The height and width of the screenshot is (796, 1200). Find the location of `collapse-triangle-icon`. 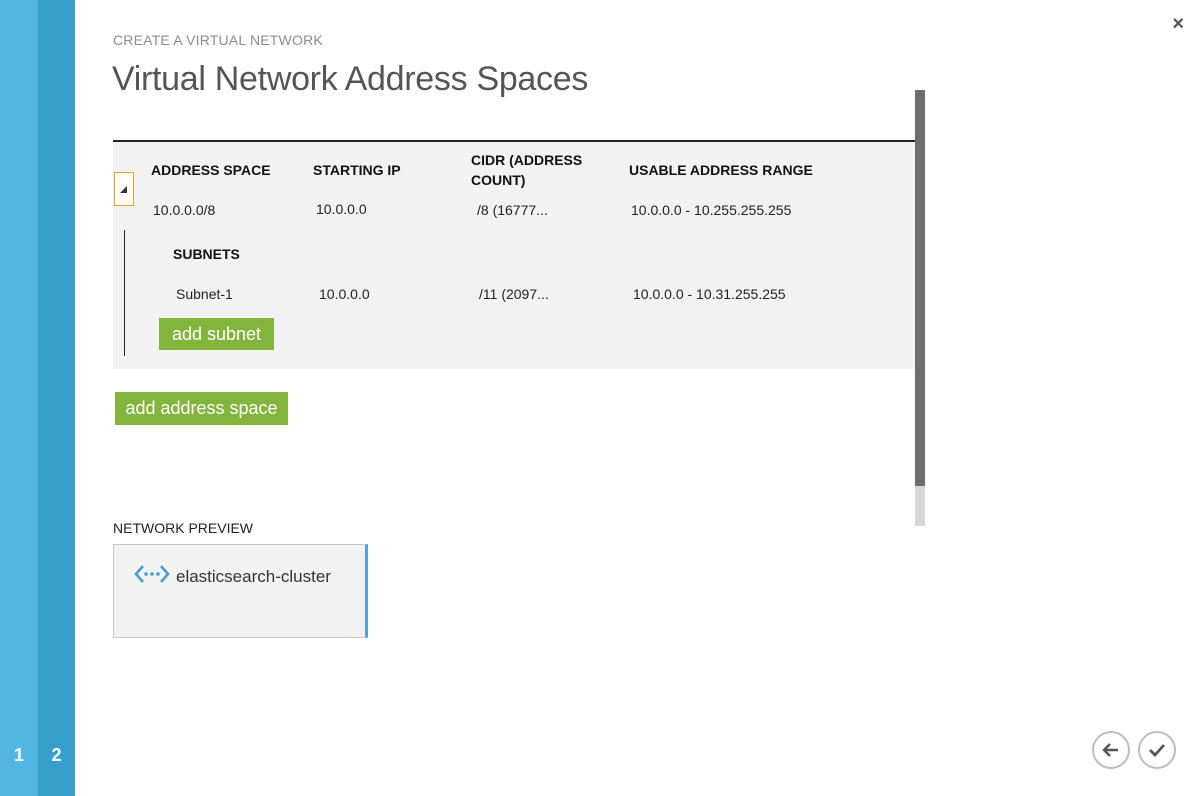

collapse-triangle-icon is located at coordinates (123, 189).